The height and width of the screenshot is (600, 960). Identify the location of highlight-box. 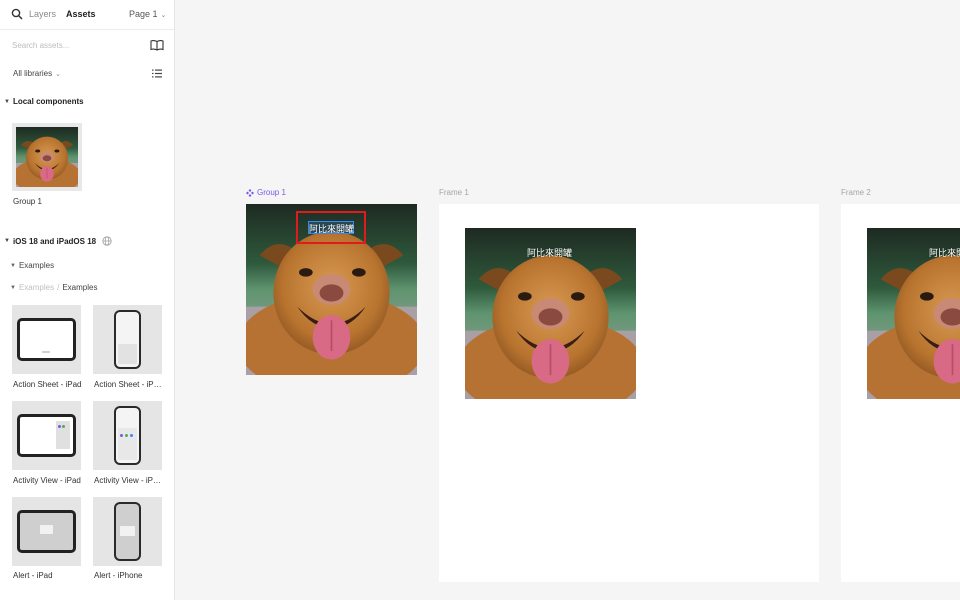
(331, 227).